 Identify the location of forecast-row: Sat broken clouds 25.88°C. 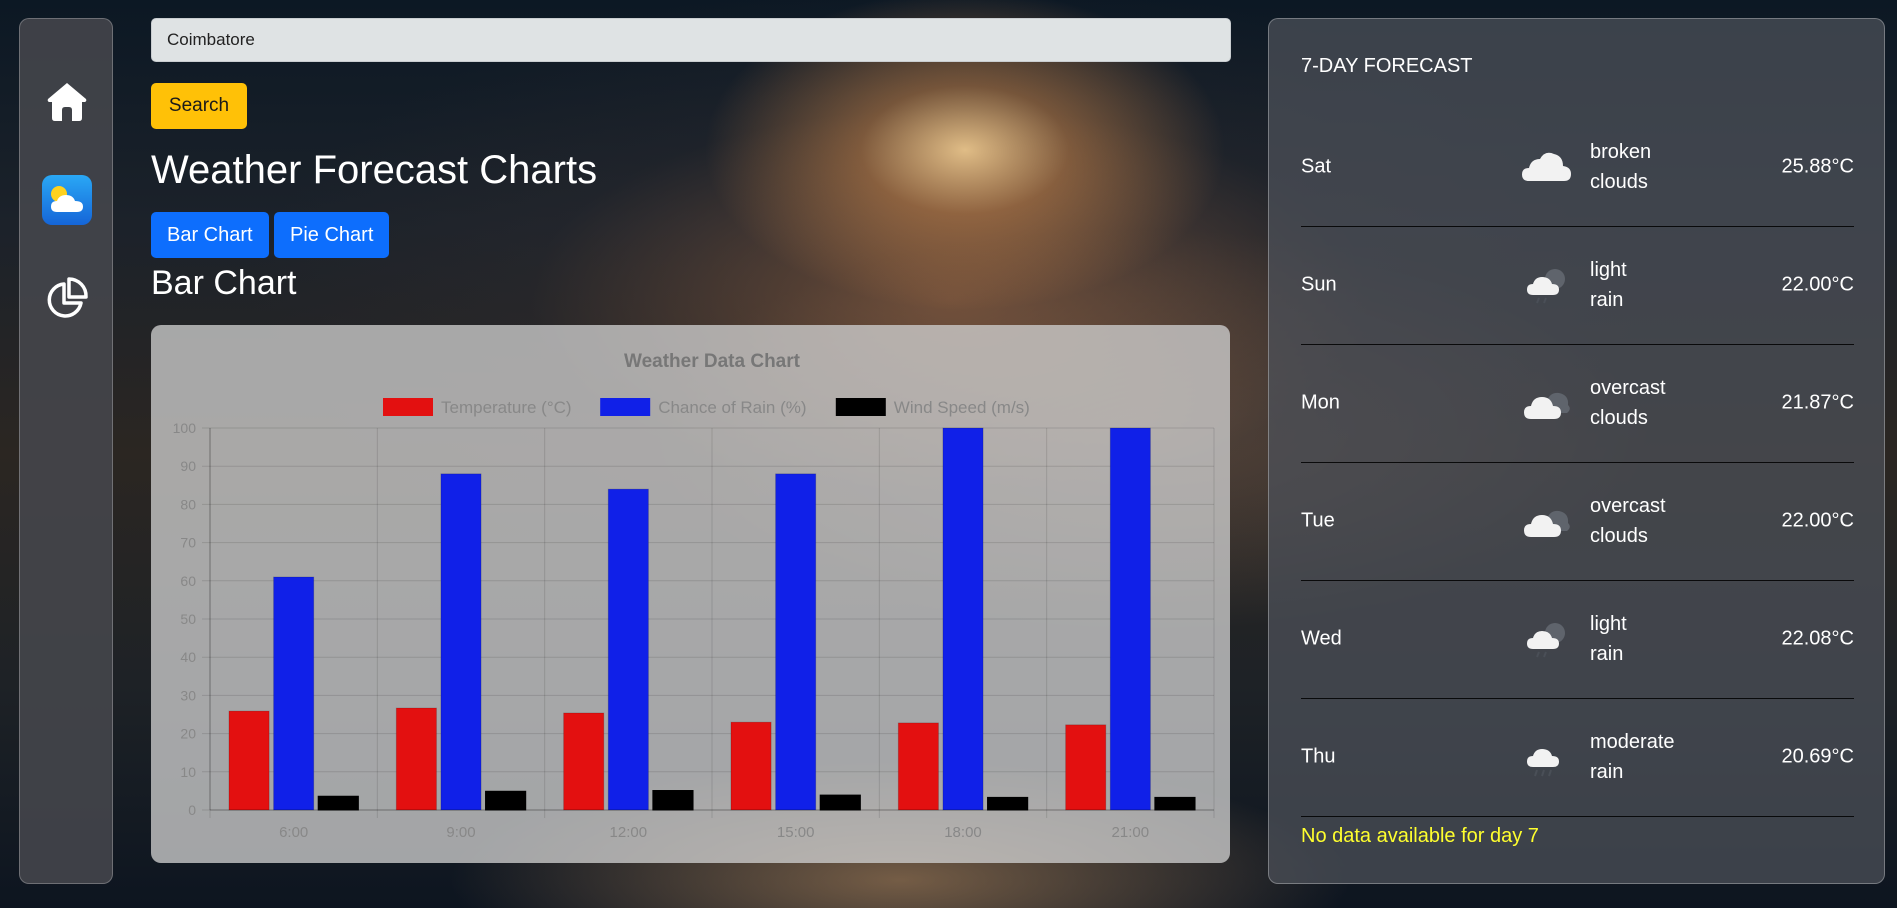
(1577, 167).